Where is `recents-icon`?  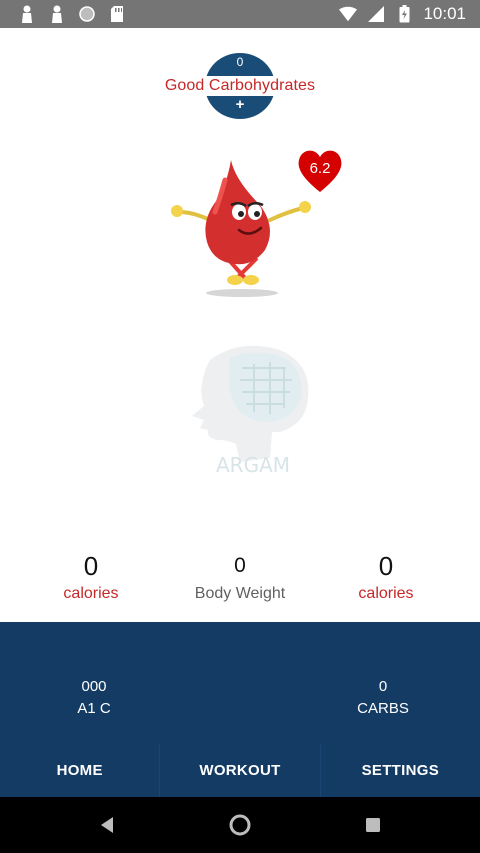 recents-icon is located at coordinates (373, 825).